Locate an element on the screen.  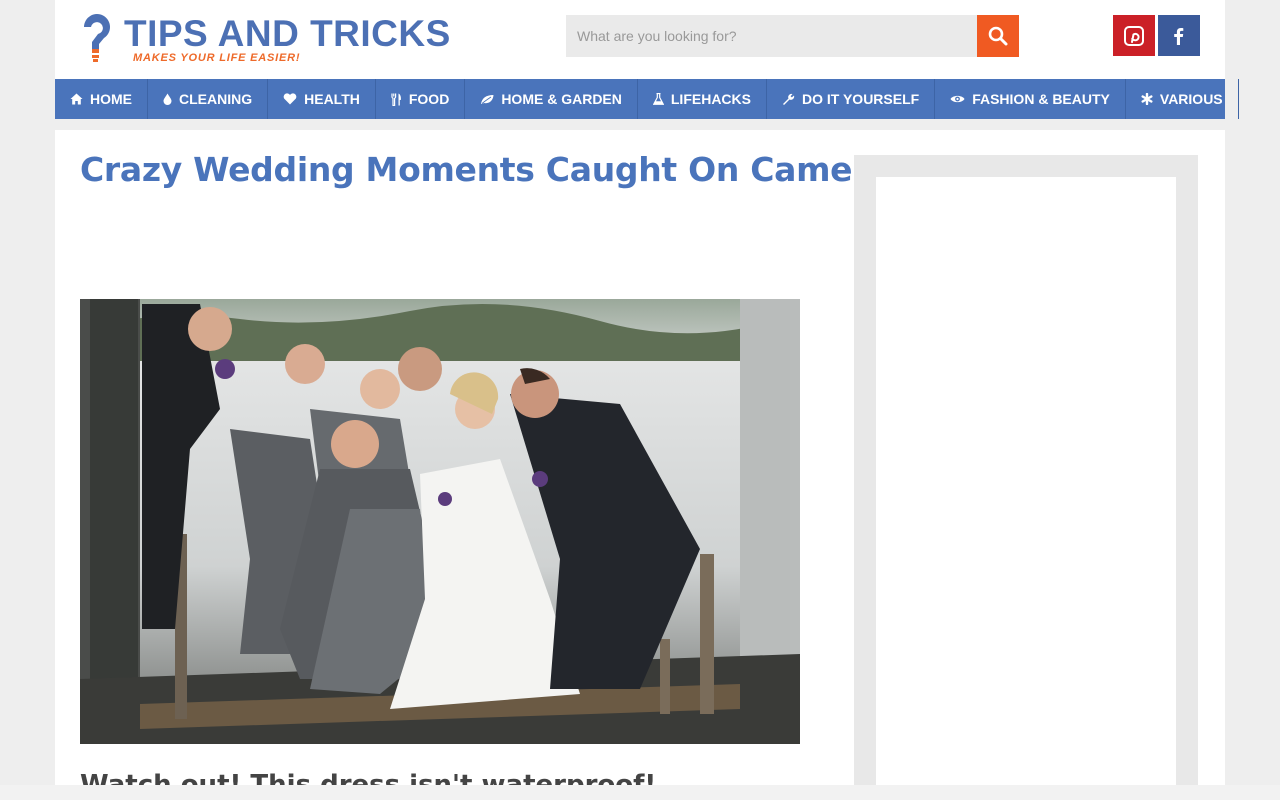
pinterest-button is located at coordinates (1134, 35).